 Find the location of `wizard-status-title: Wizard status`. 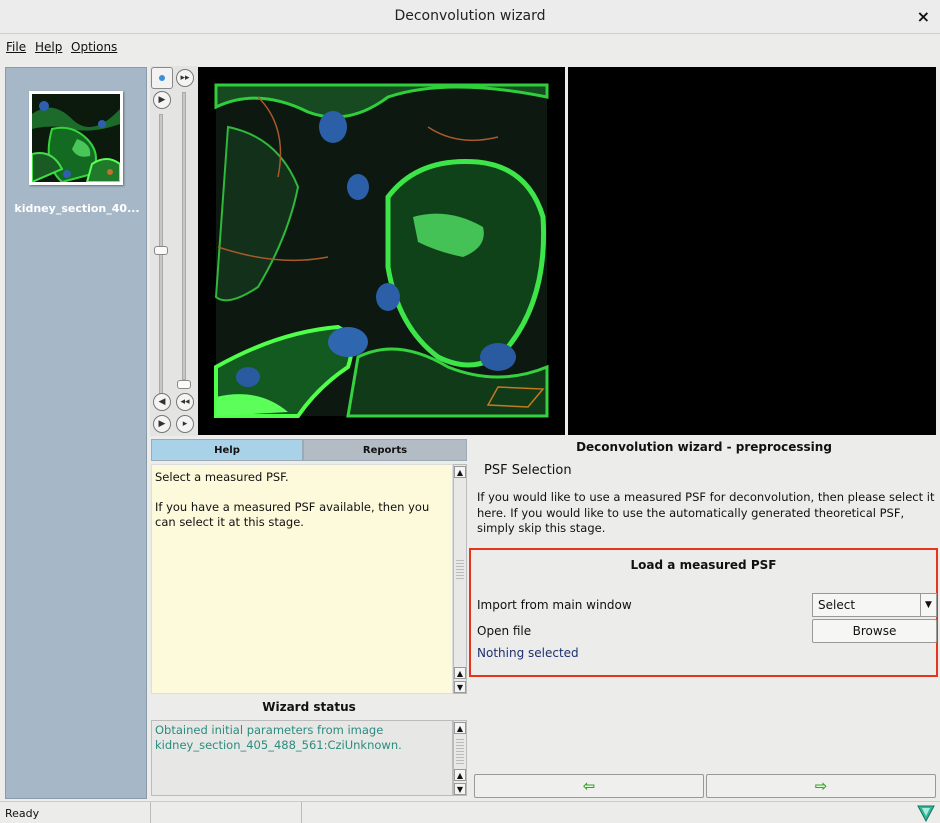

wizard-status-title: Wizard status is located at coordinates (309, 707).